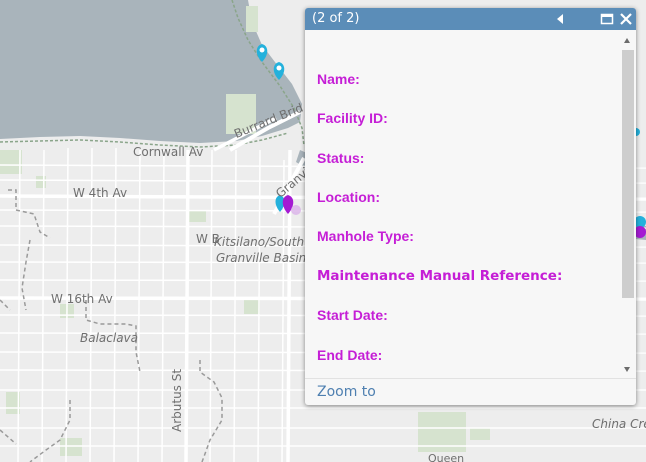 The height and width of the screenshot is (462, 646). I want to click on triangle-left-icon, so click(561, 19).